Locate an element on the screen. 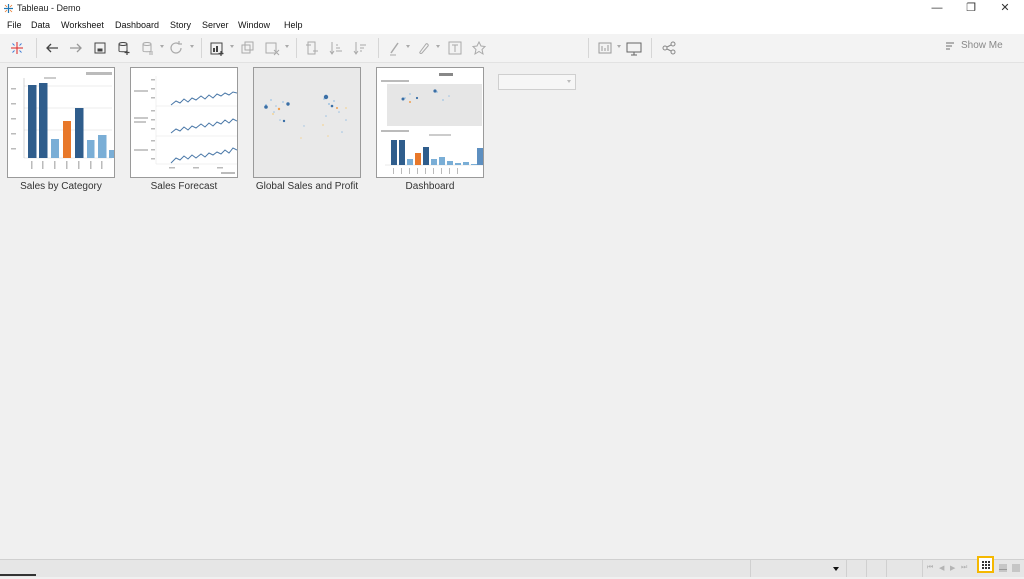  dashboard-preview is located at coordinates (432, 123).